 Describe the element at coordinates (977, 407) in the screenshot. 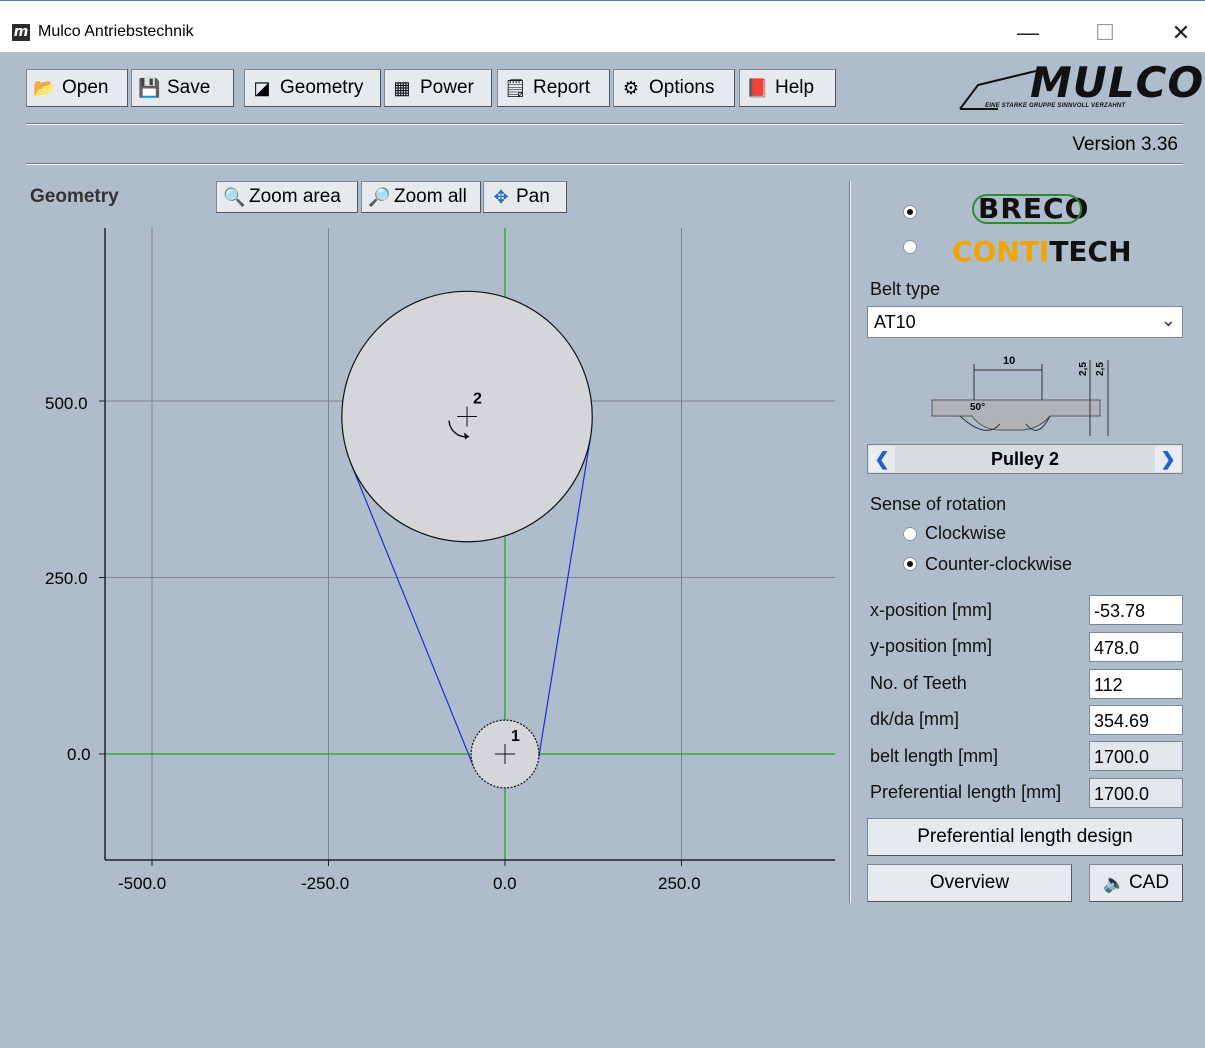

I see `svg-text: 50°` at that location.